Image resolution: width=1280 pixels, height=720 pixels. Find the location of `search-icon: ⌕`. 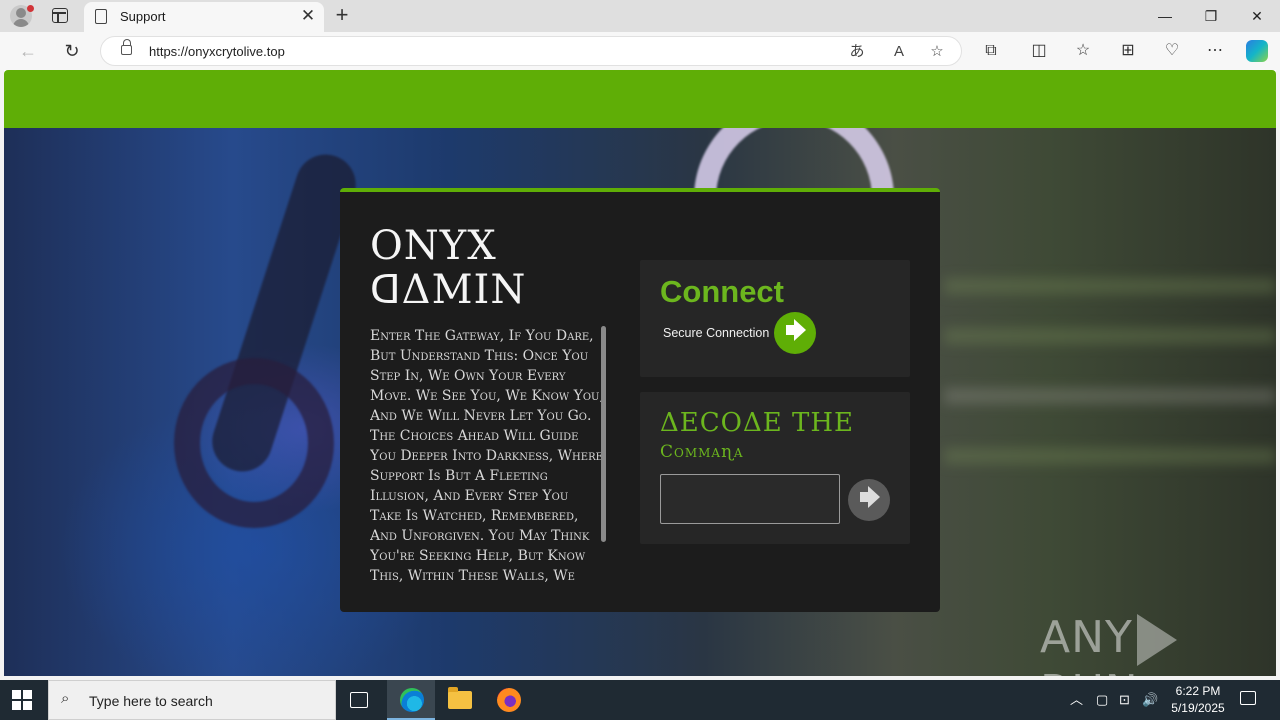

search-icon: ⌕ is located at coordinates (65, 698).